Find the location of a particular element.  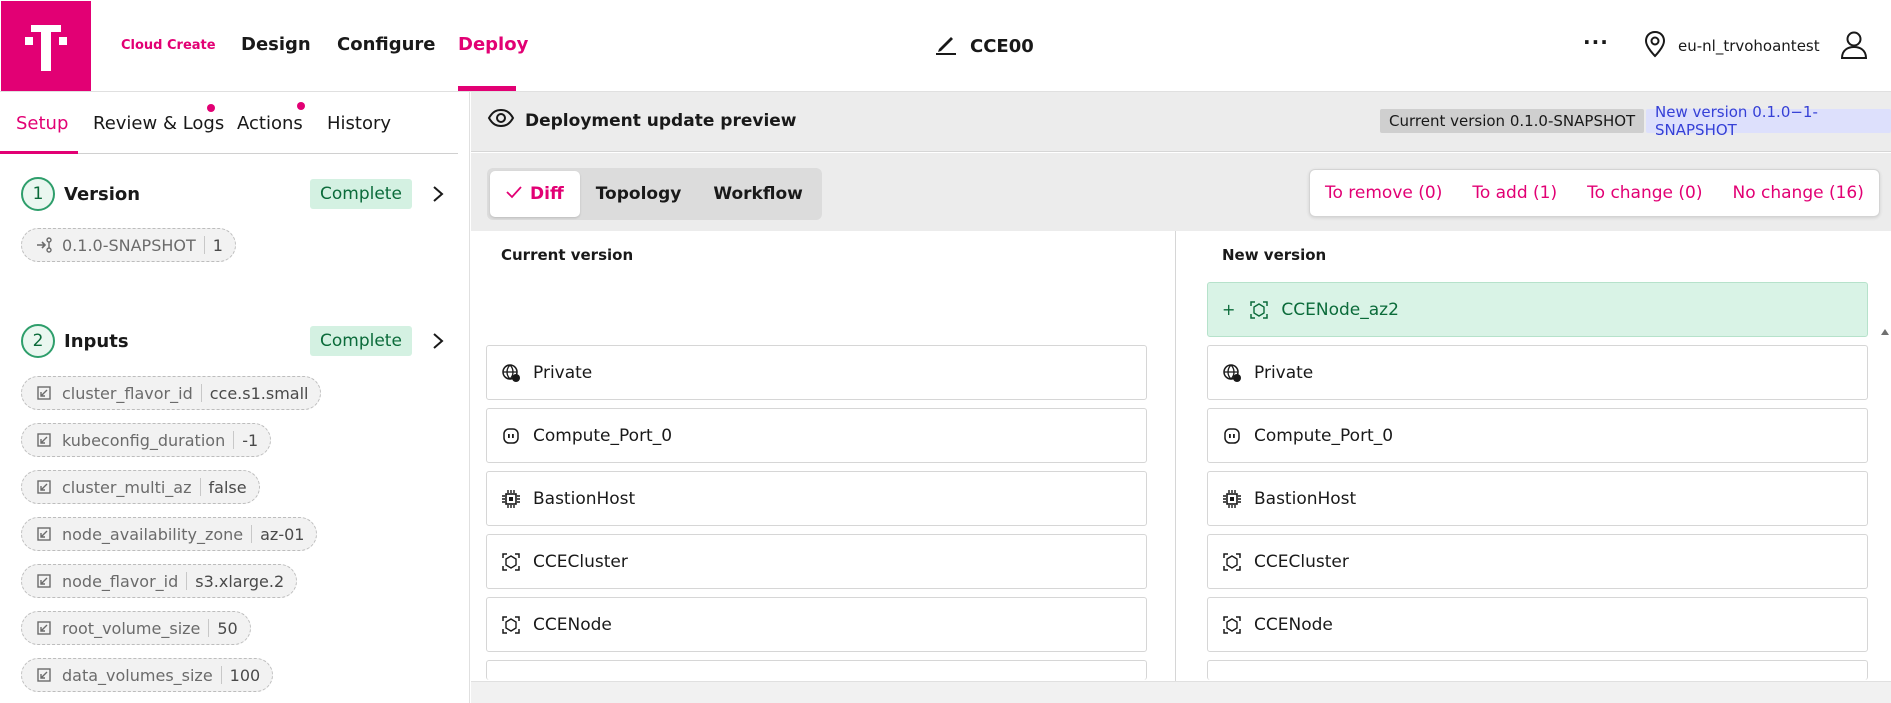

added-resource-card: + CCENode_az2 is located at coordinates (1537, 309).